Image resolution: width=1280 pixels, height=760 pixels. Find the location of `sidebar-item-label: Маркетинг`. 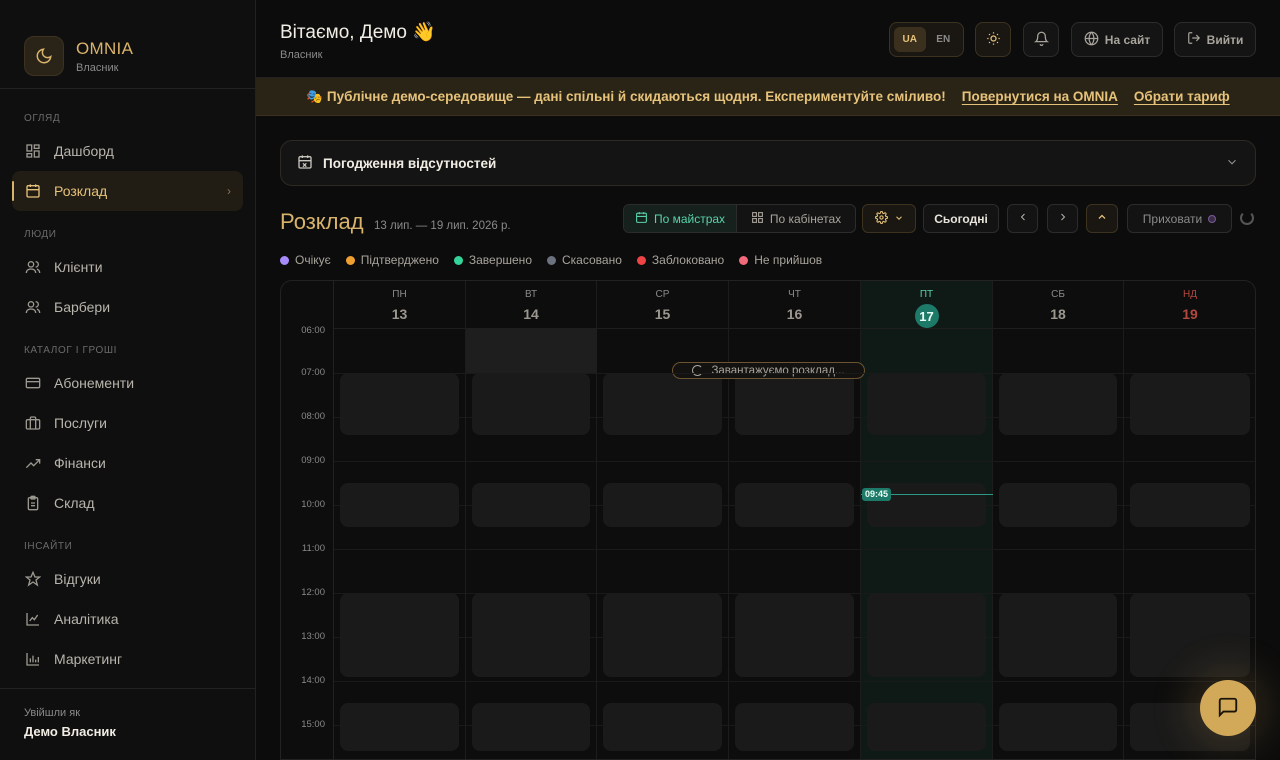

sidebar-item-label: Маркетинг is located at coordinates (88, 659).